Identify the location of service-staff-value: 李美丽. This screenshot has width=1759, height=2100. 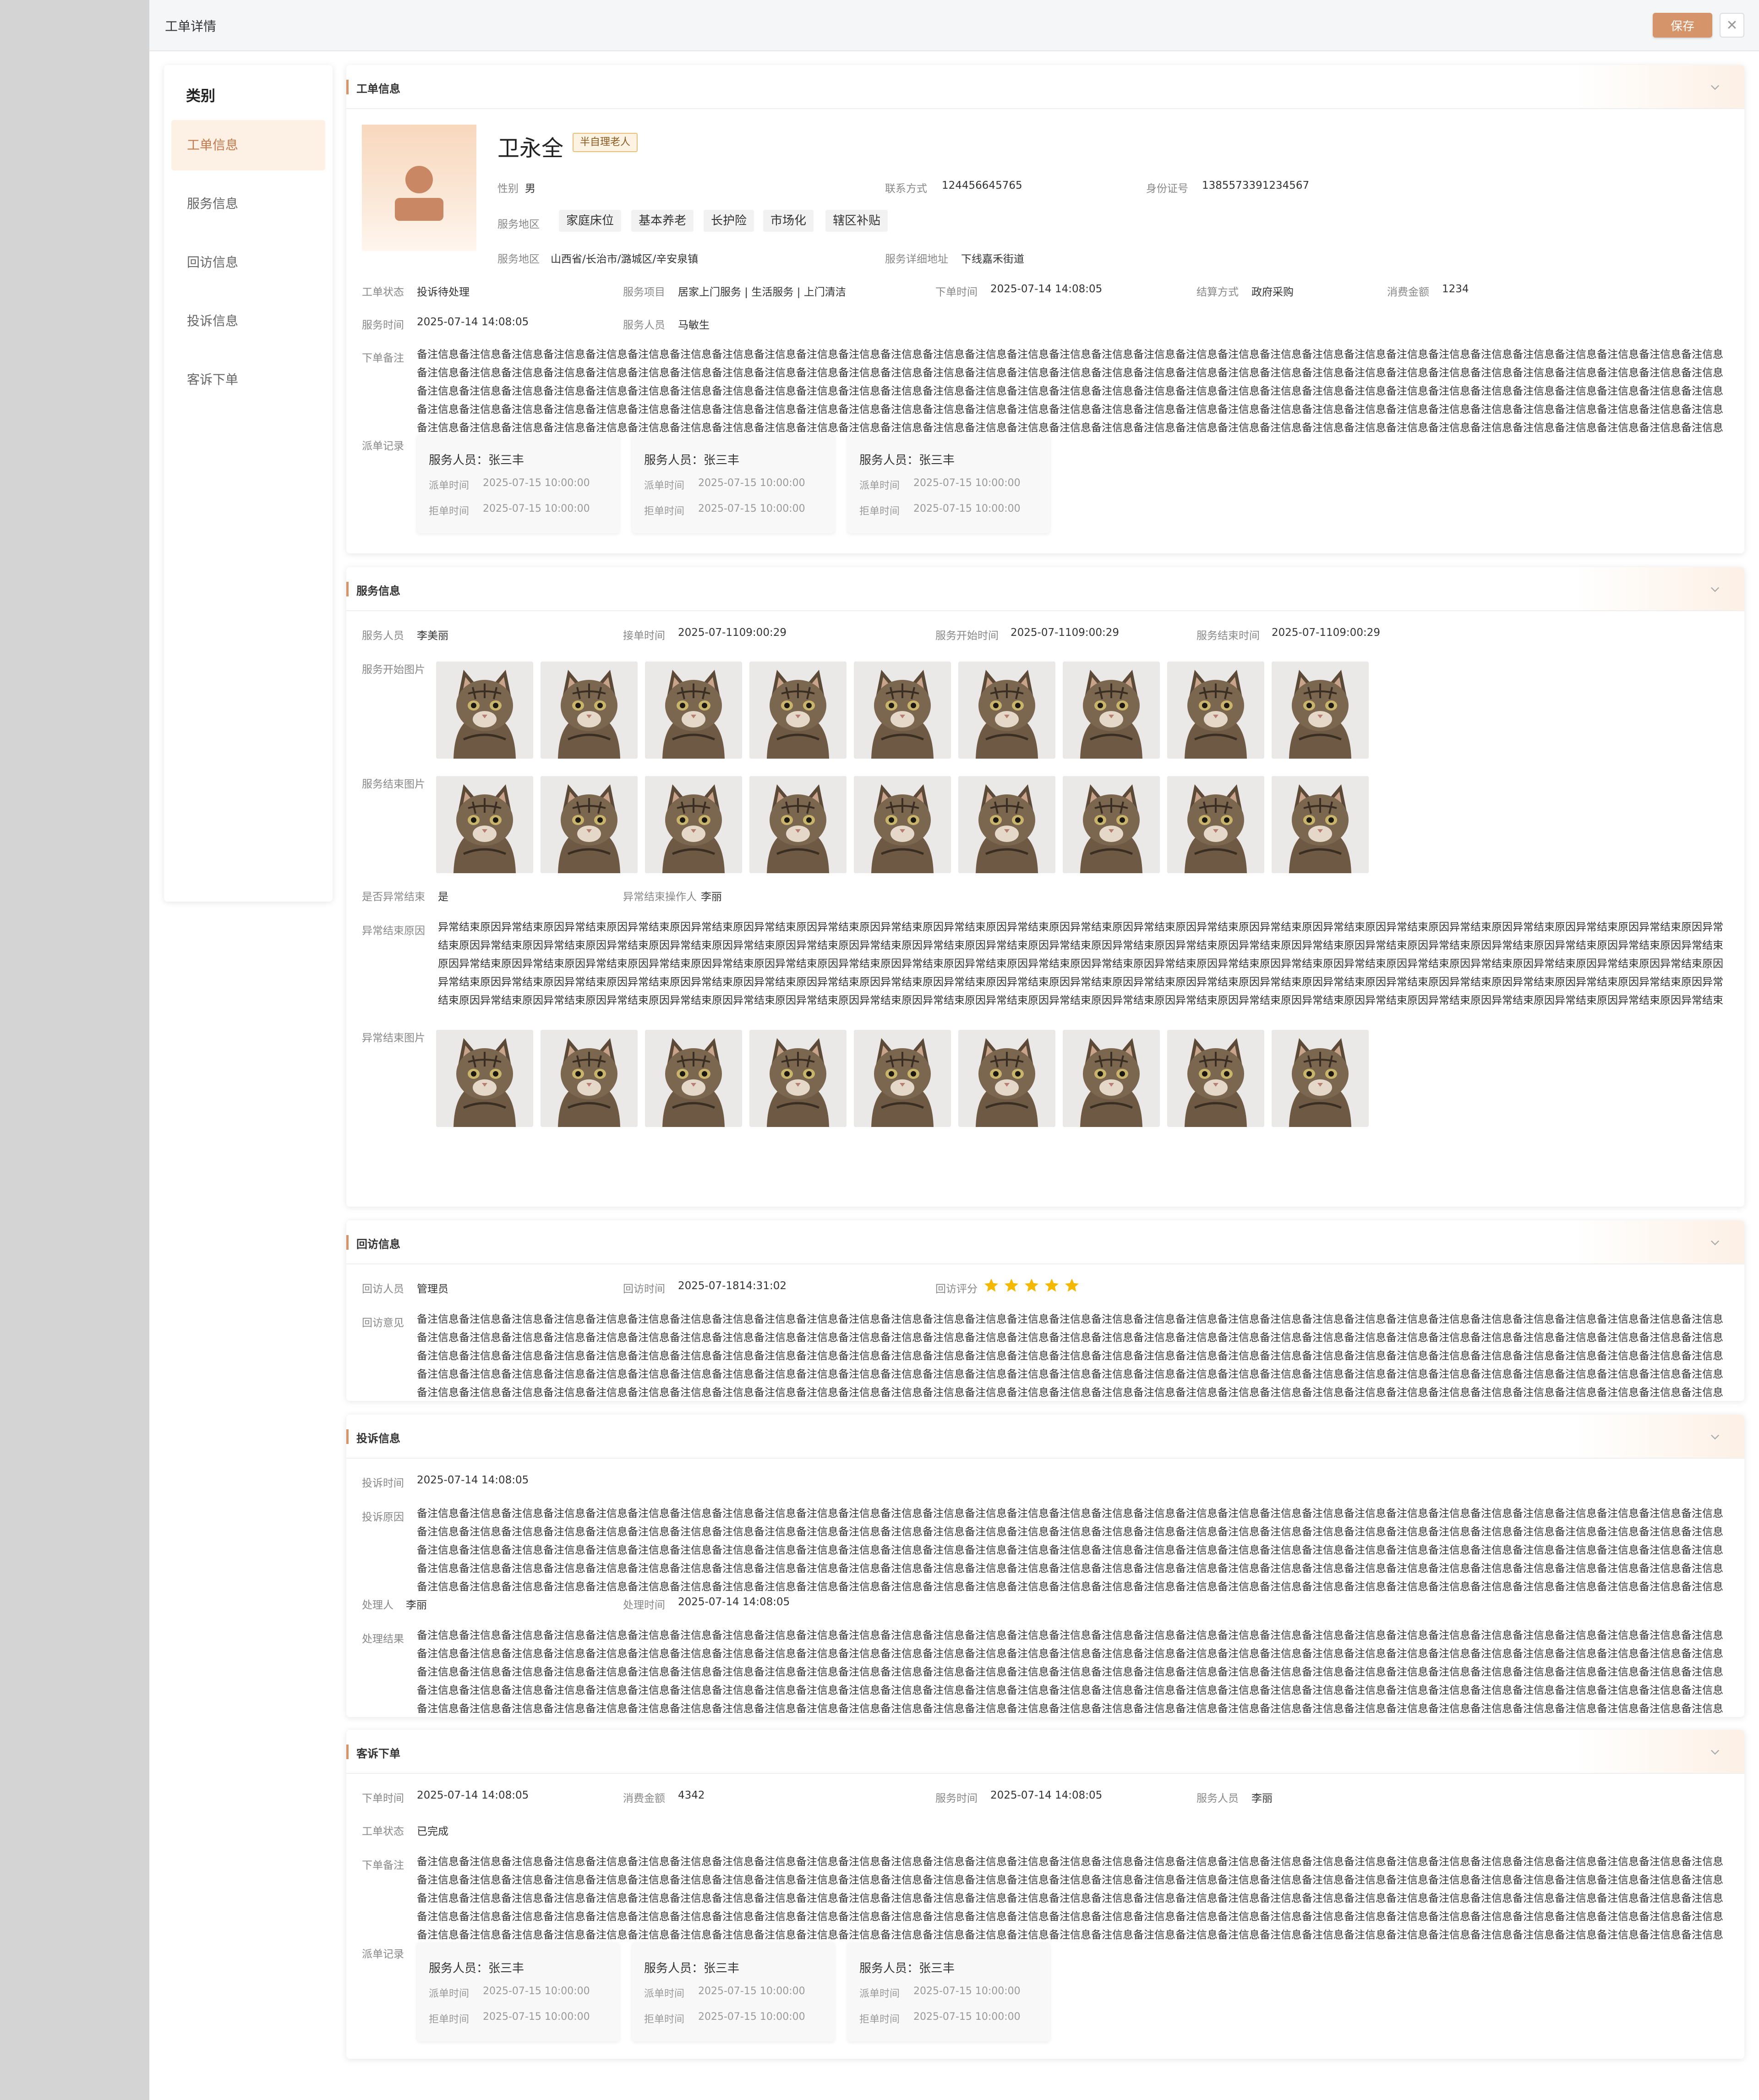
(432, 636).